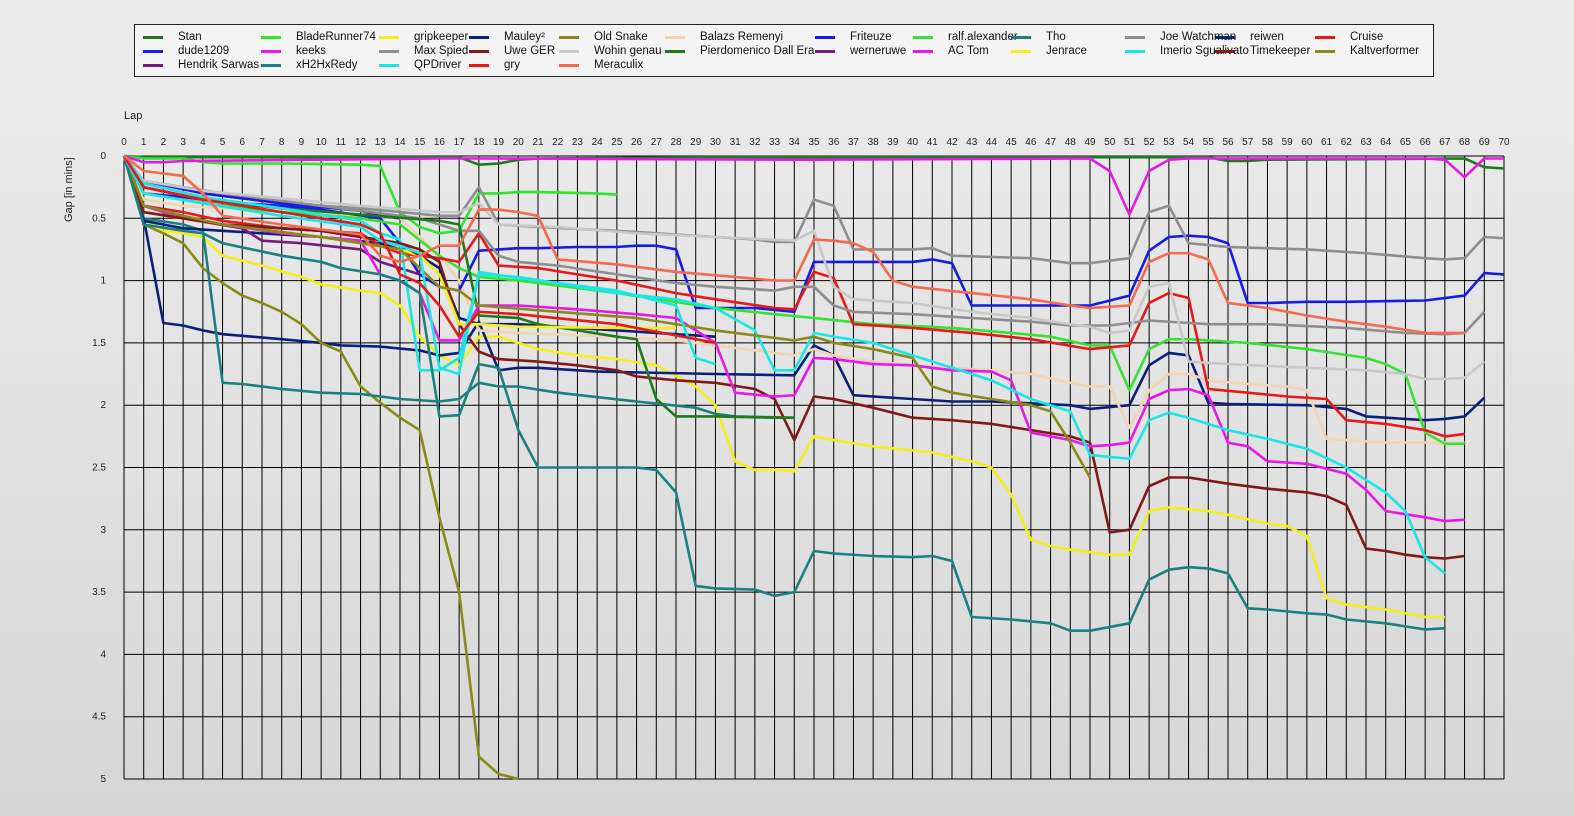 This screenshot has width=1574, height=816. What do you see at coordinates (302, 142) in the screenshot?
I see `x-tick-label: 9` at bounding box center [302, 142].